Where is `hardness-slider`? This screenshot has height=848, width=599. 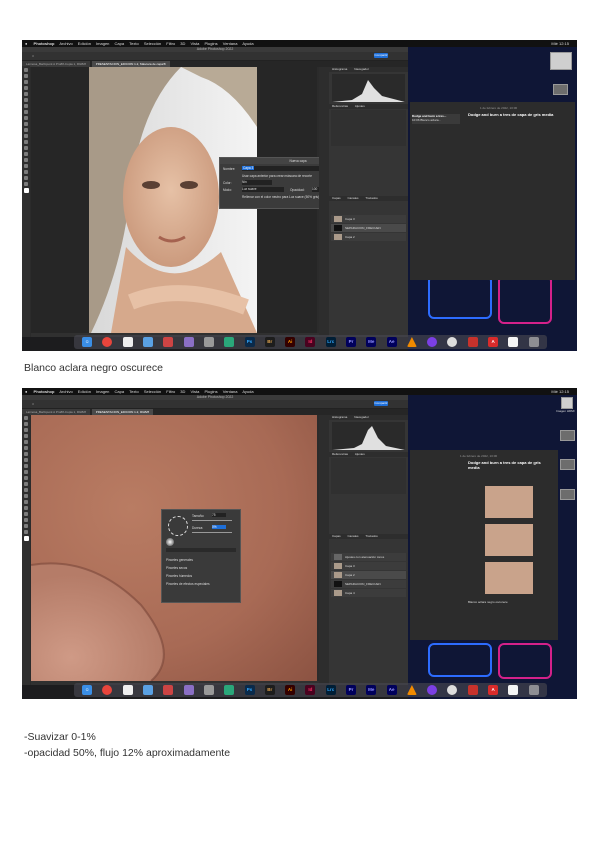
hardness-slider is located at coordinates (212, 532).